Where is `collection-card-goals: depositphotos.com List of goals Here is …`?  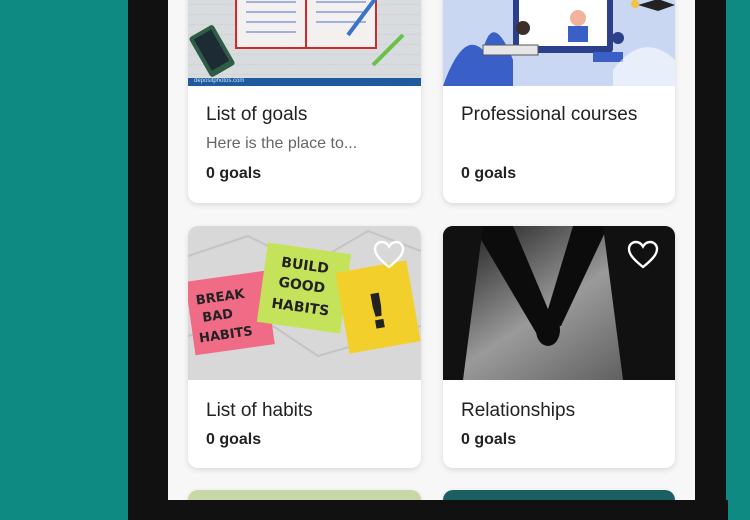
collection-card-goals: depositphotos.com List of goals Here is … is located at coordinates (304, 101).